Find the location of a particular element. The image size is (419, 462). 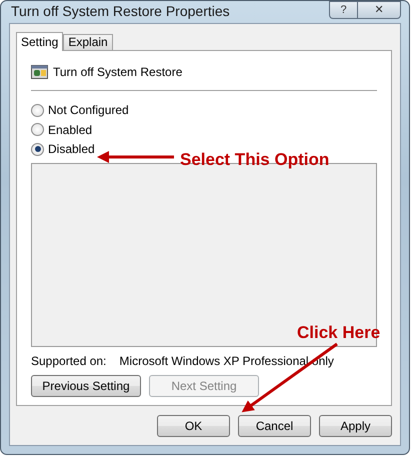

annotation-text: Click Here is located at coordinates (338, 333).